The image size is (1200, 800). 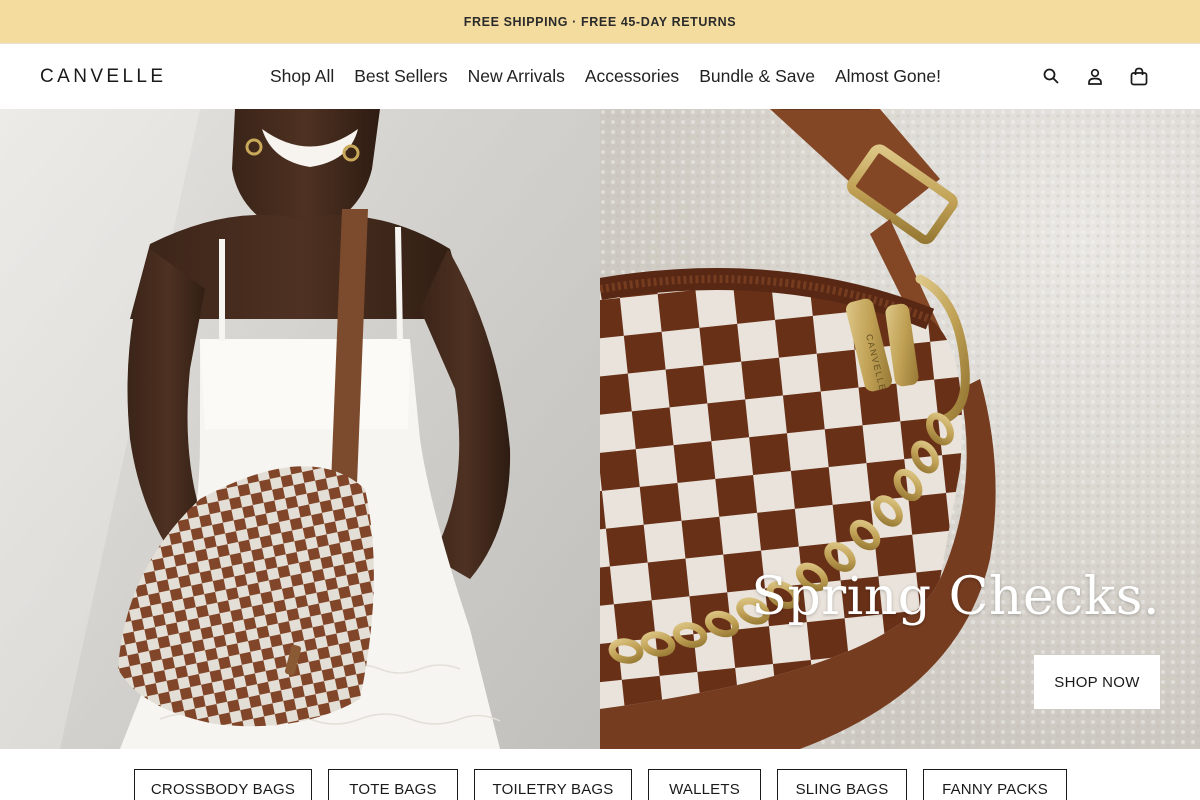 What do you see at coordinates (223, 784) in the screenshot?
I see `category-crossbody-bags: CROSSBODY BAGS` at bounding box center [223, 784].